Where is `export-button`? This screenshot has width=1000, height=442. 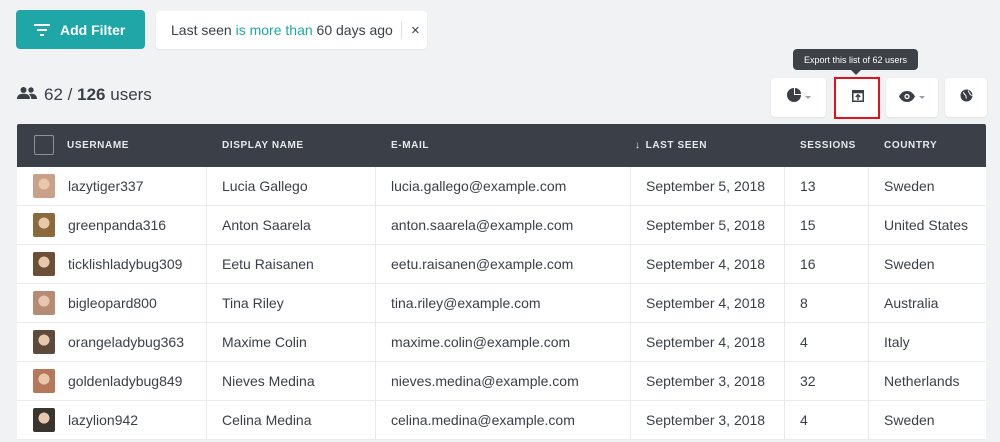 export-button is located at coordinates (857, 97).